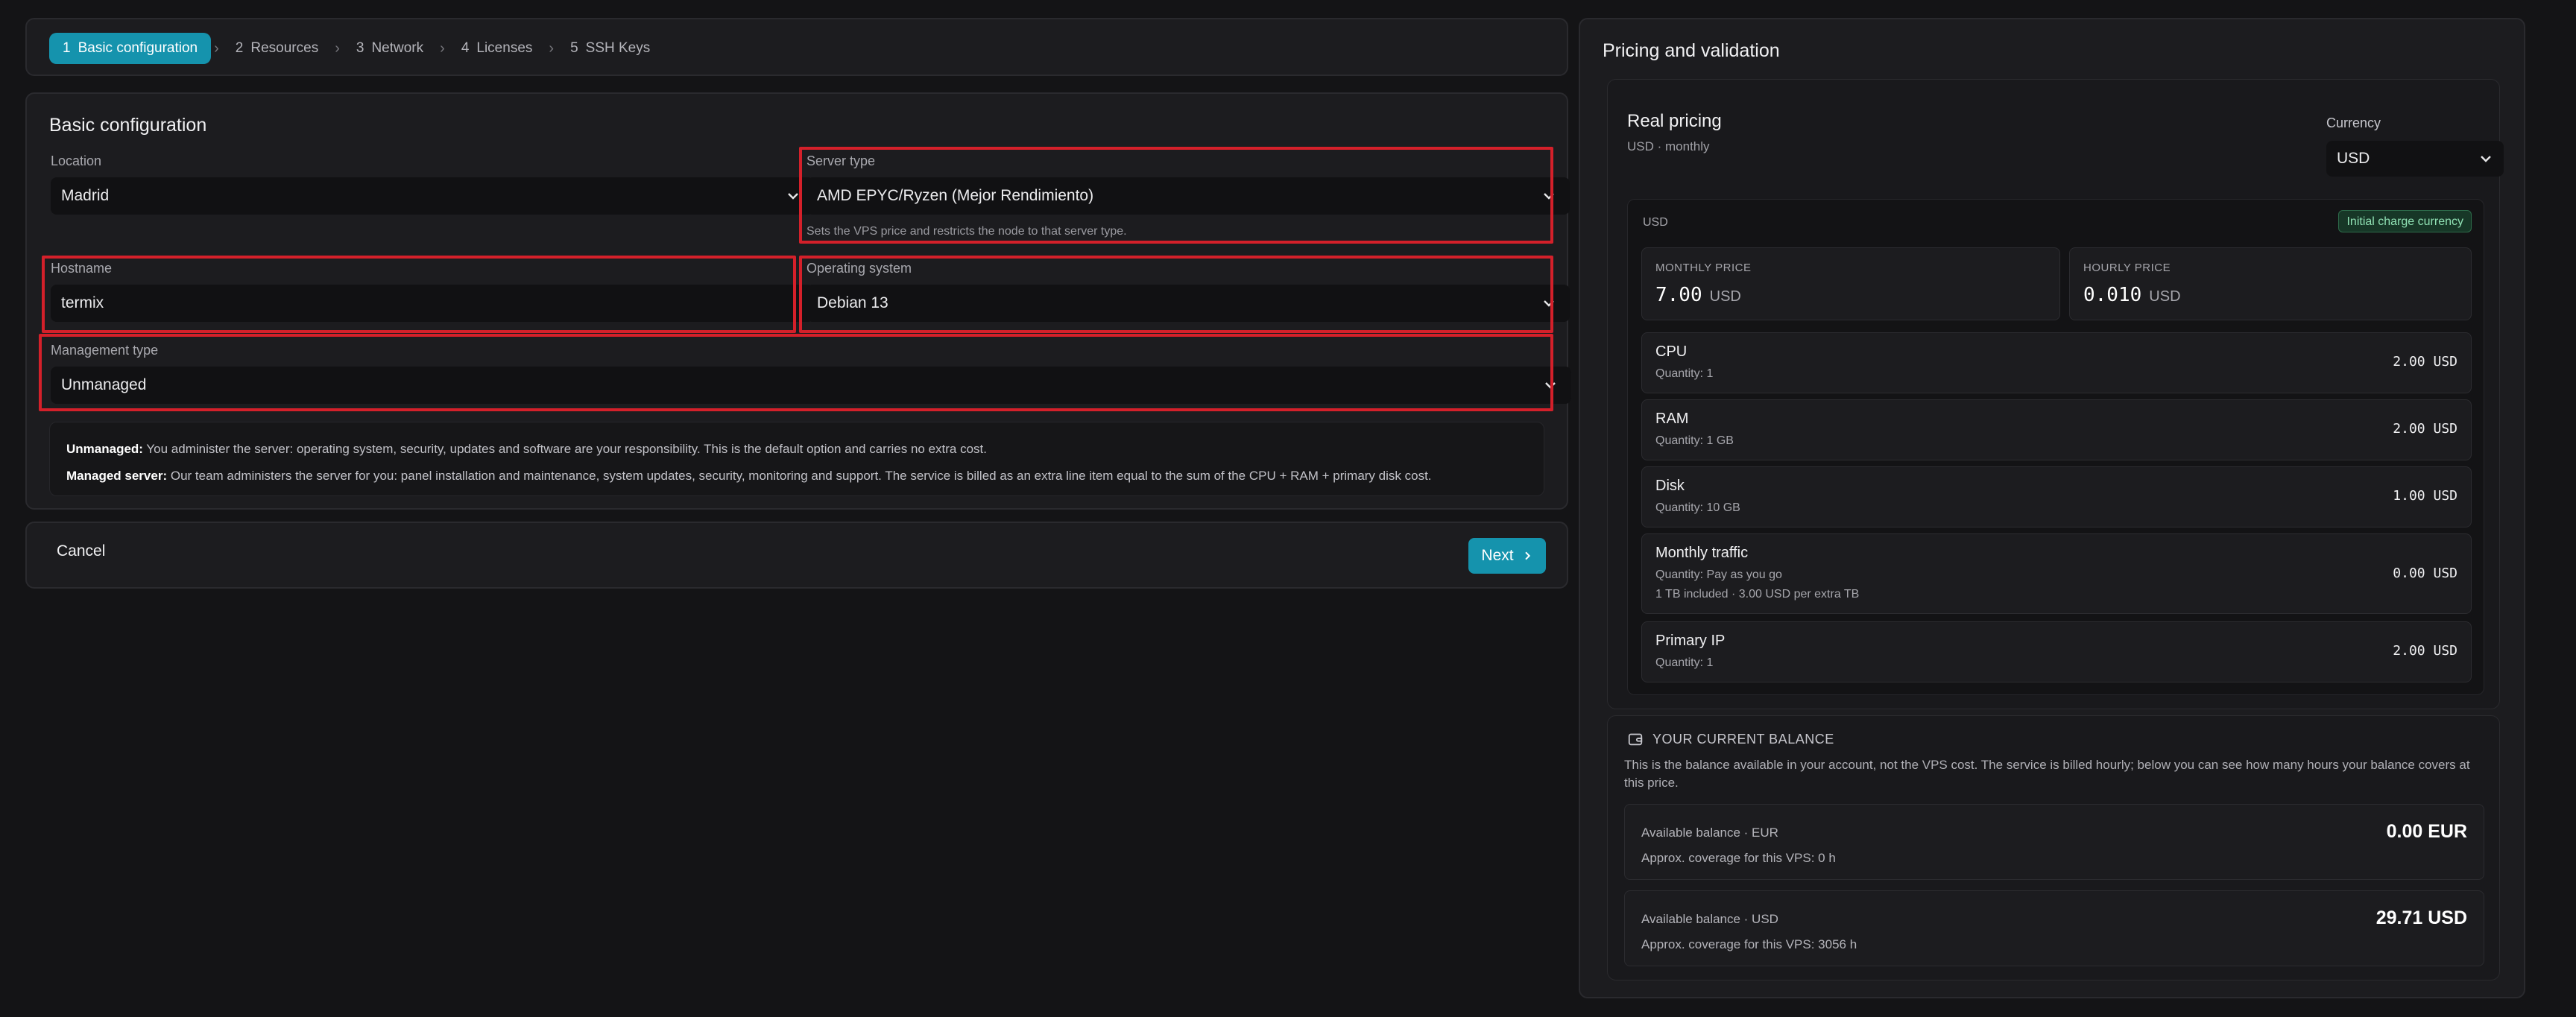  What do you see at coordinates (2425, 573) in the screenshot?
I see `line-item-price: 0.00 USD` at bounding box center [2425, 573].